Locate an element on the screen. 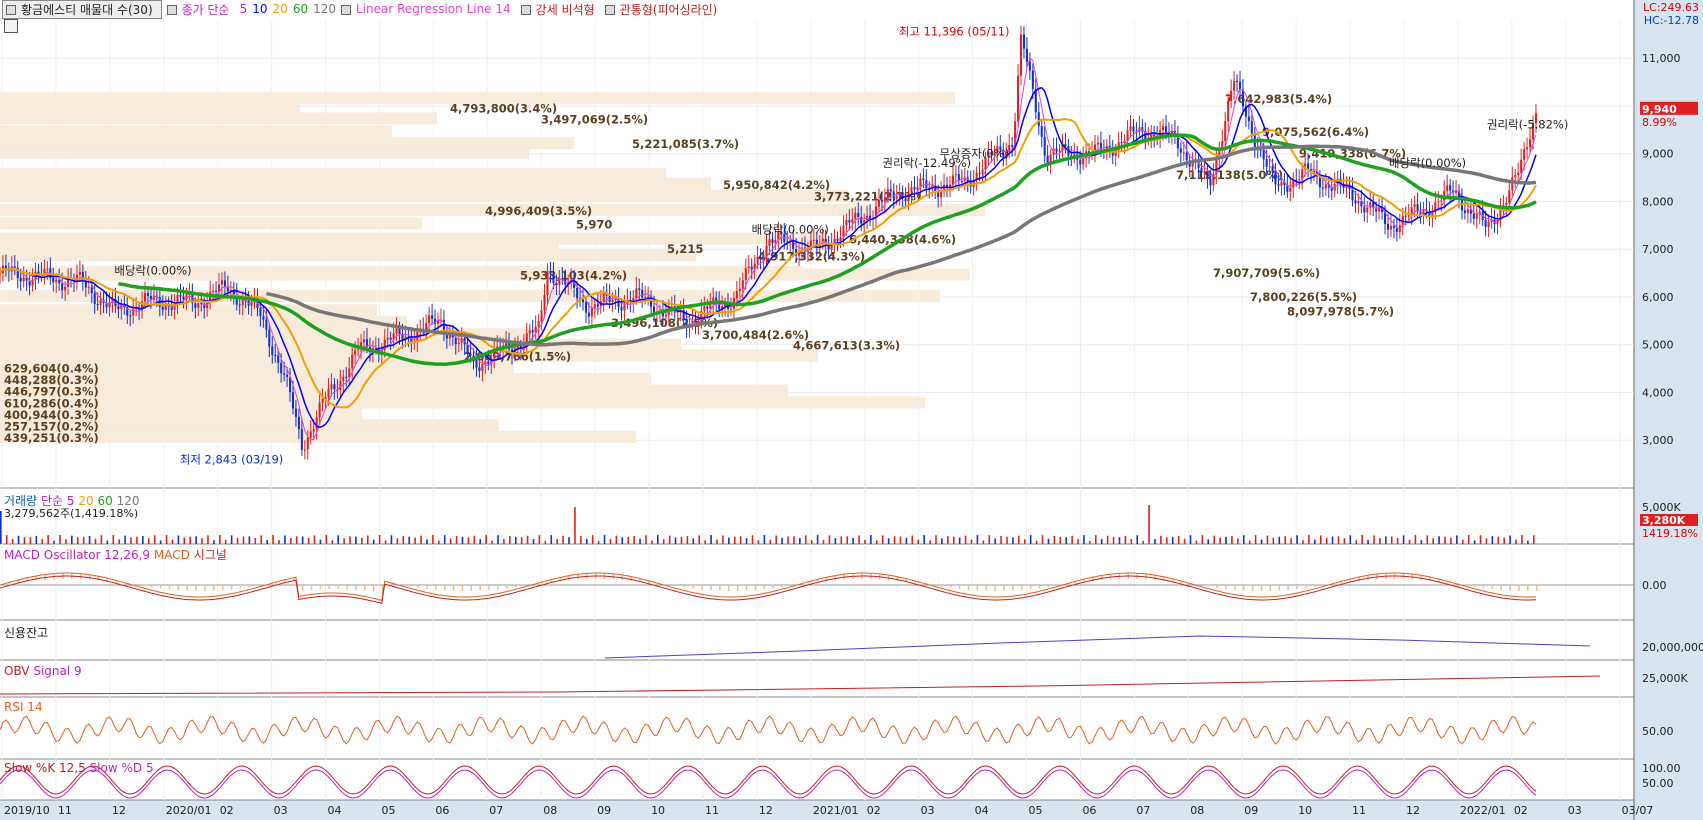 The image size is (1703, 820). grid-icon is located at coordinates (11, 26).